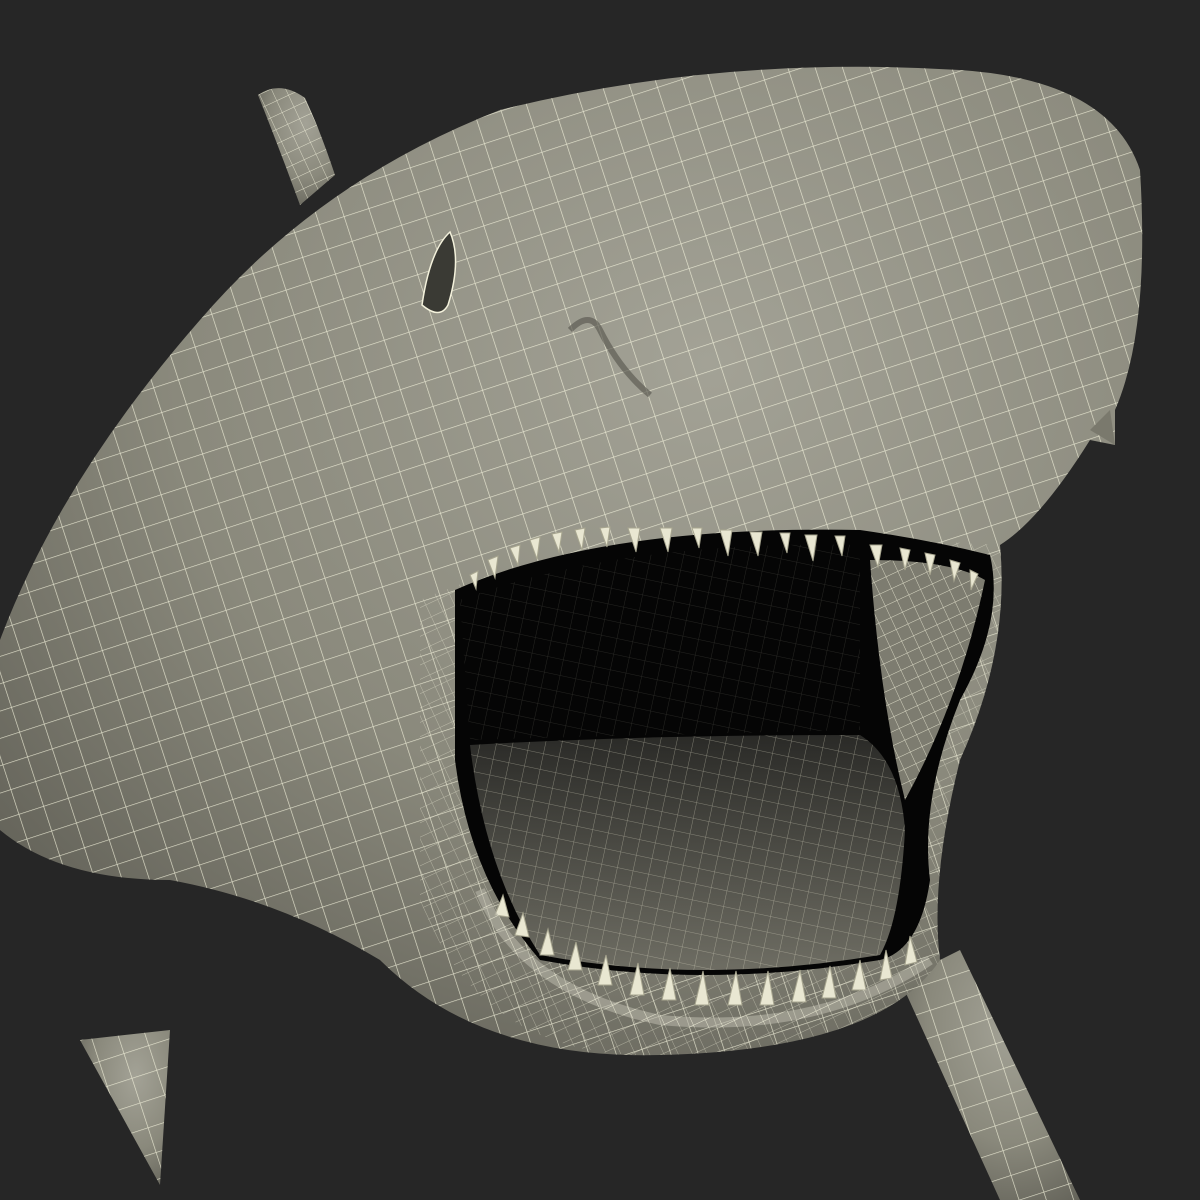  Describe the element at coordinates (990, 1075) in the screenshot. I see `lower-body` at that location.